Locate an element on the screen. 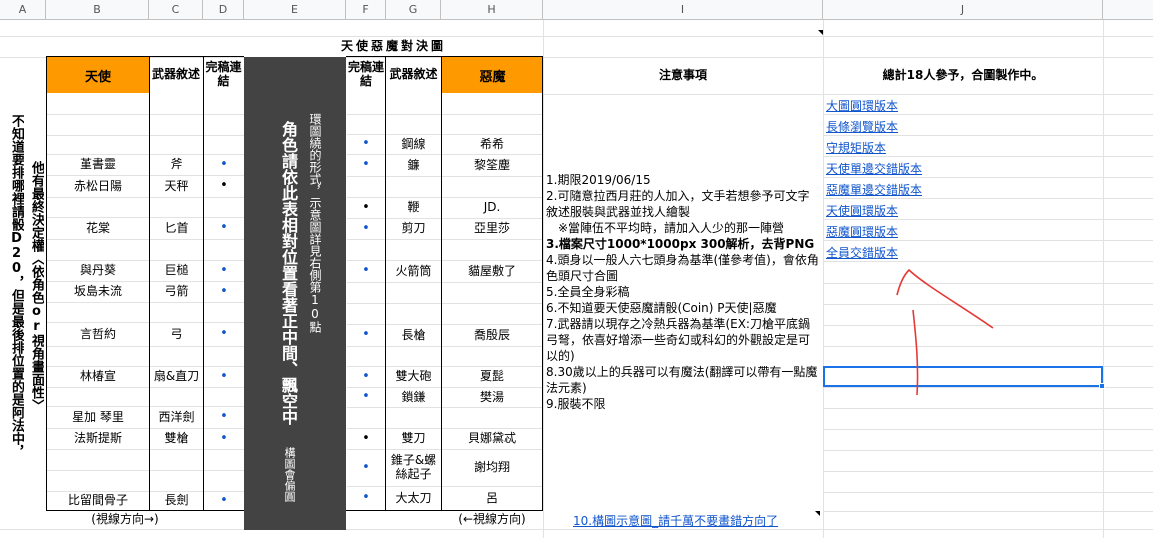 The height and width of the screenshot is (538, 1153). link-big-ring: 大圖圓環版本 is located at coordinates (862, 105).